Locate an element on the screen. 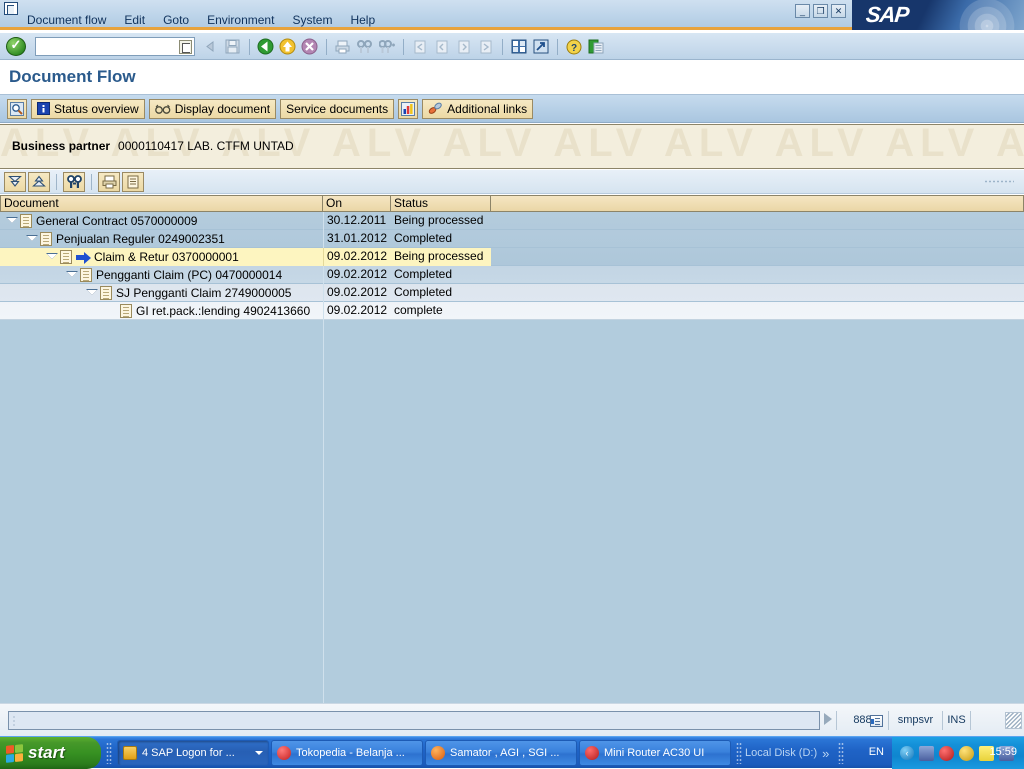 This screenshot has height=769, width=1024. next-page-icon is located at coordinates (463, 46).